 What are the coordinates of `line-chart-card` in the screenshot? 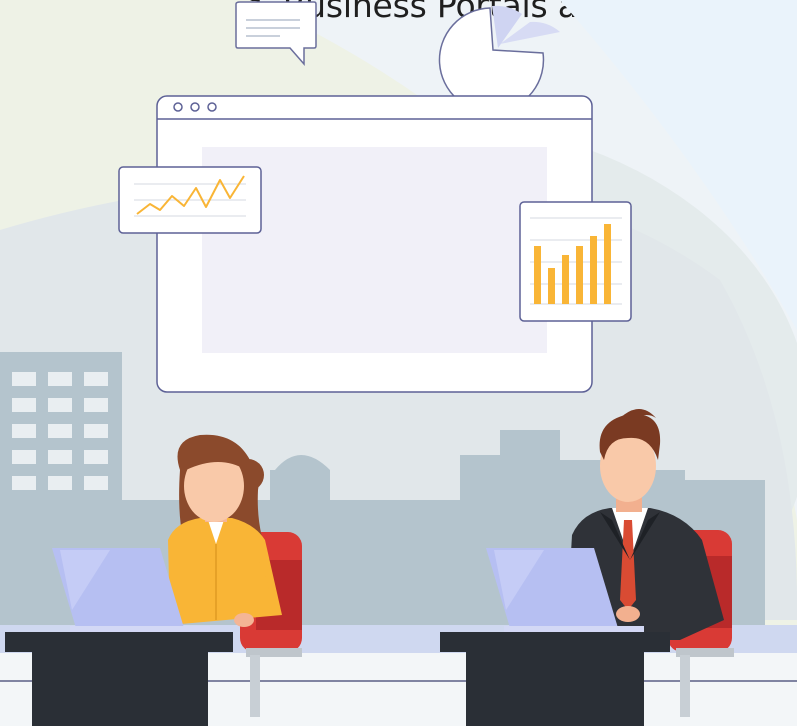 It's located at (190, 200).